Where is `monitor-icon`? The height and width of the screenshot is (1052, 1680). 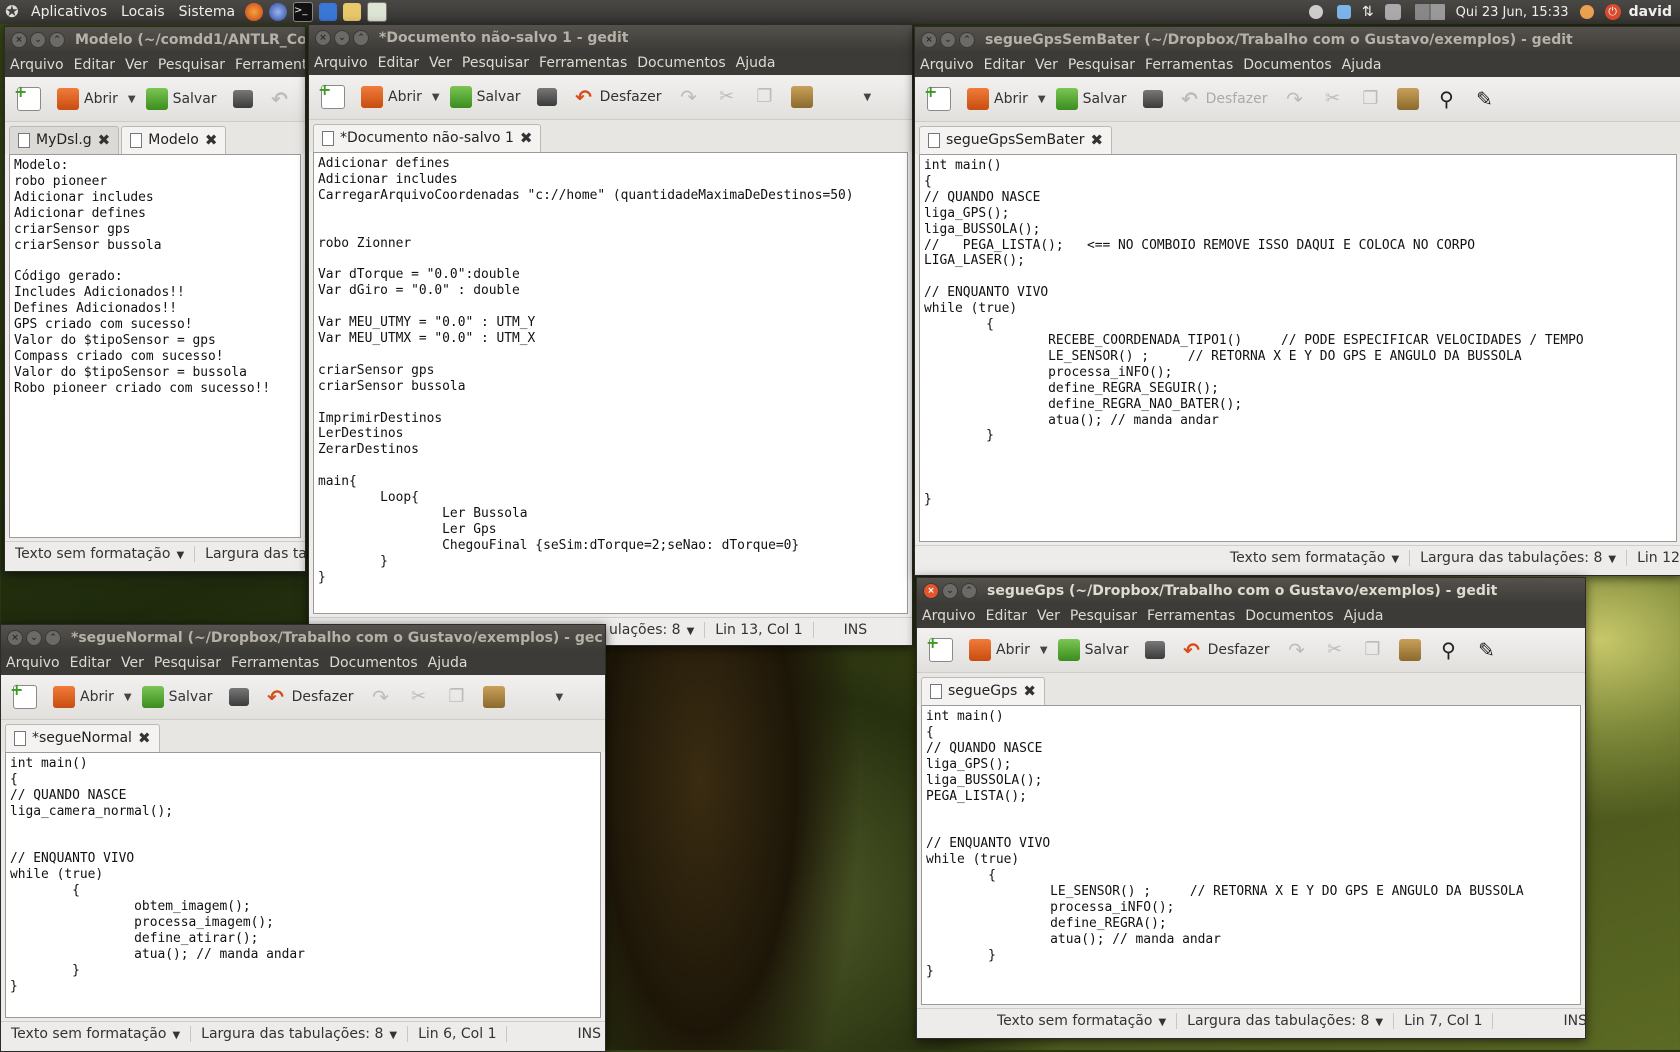 monitor-icon is located at coordinates (377, 12).